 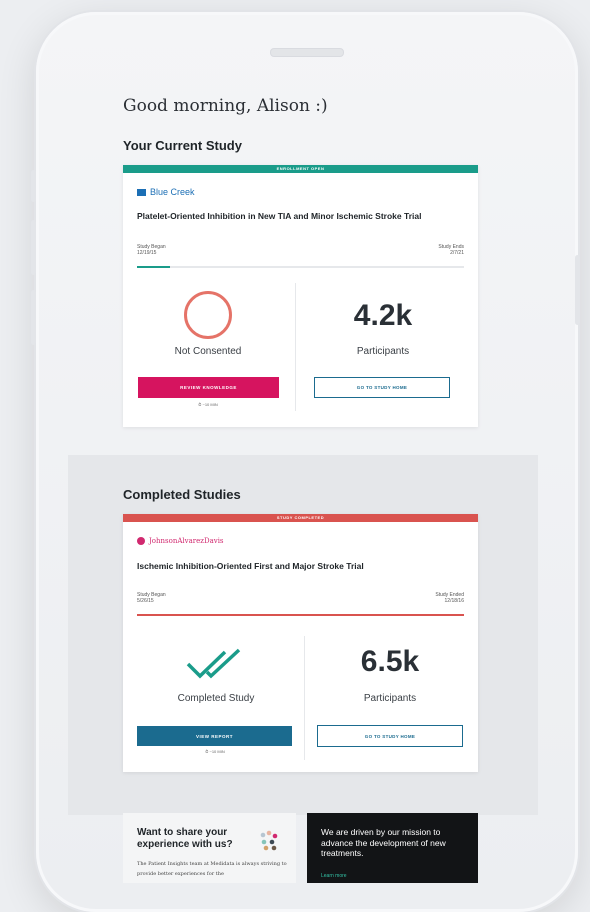 What do you see at coordinates (186, 541) in the screenshot?
I see `sponsor-name: JohnsonAlvarezDavis` at bounding box center [186, 541].